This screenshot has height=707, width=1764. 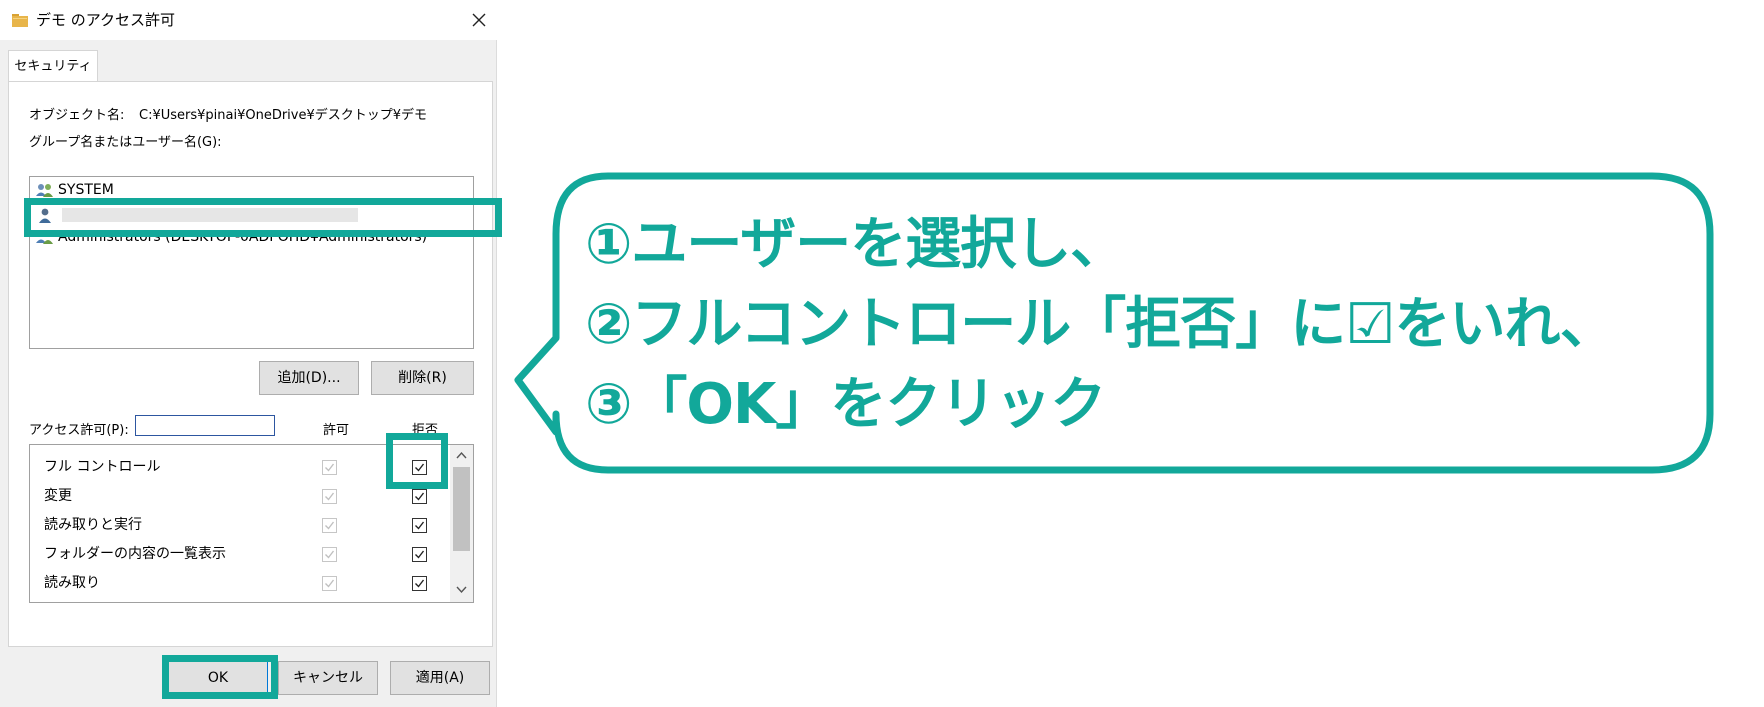 I want to click on callout-line-2: ②フルコントロール「拒否」に☑をいれ、, so click(x=1100, y=324).